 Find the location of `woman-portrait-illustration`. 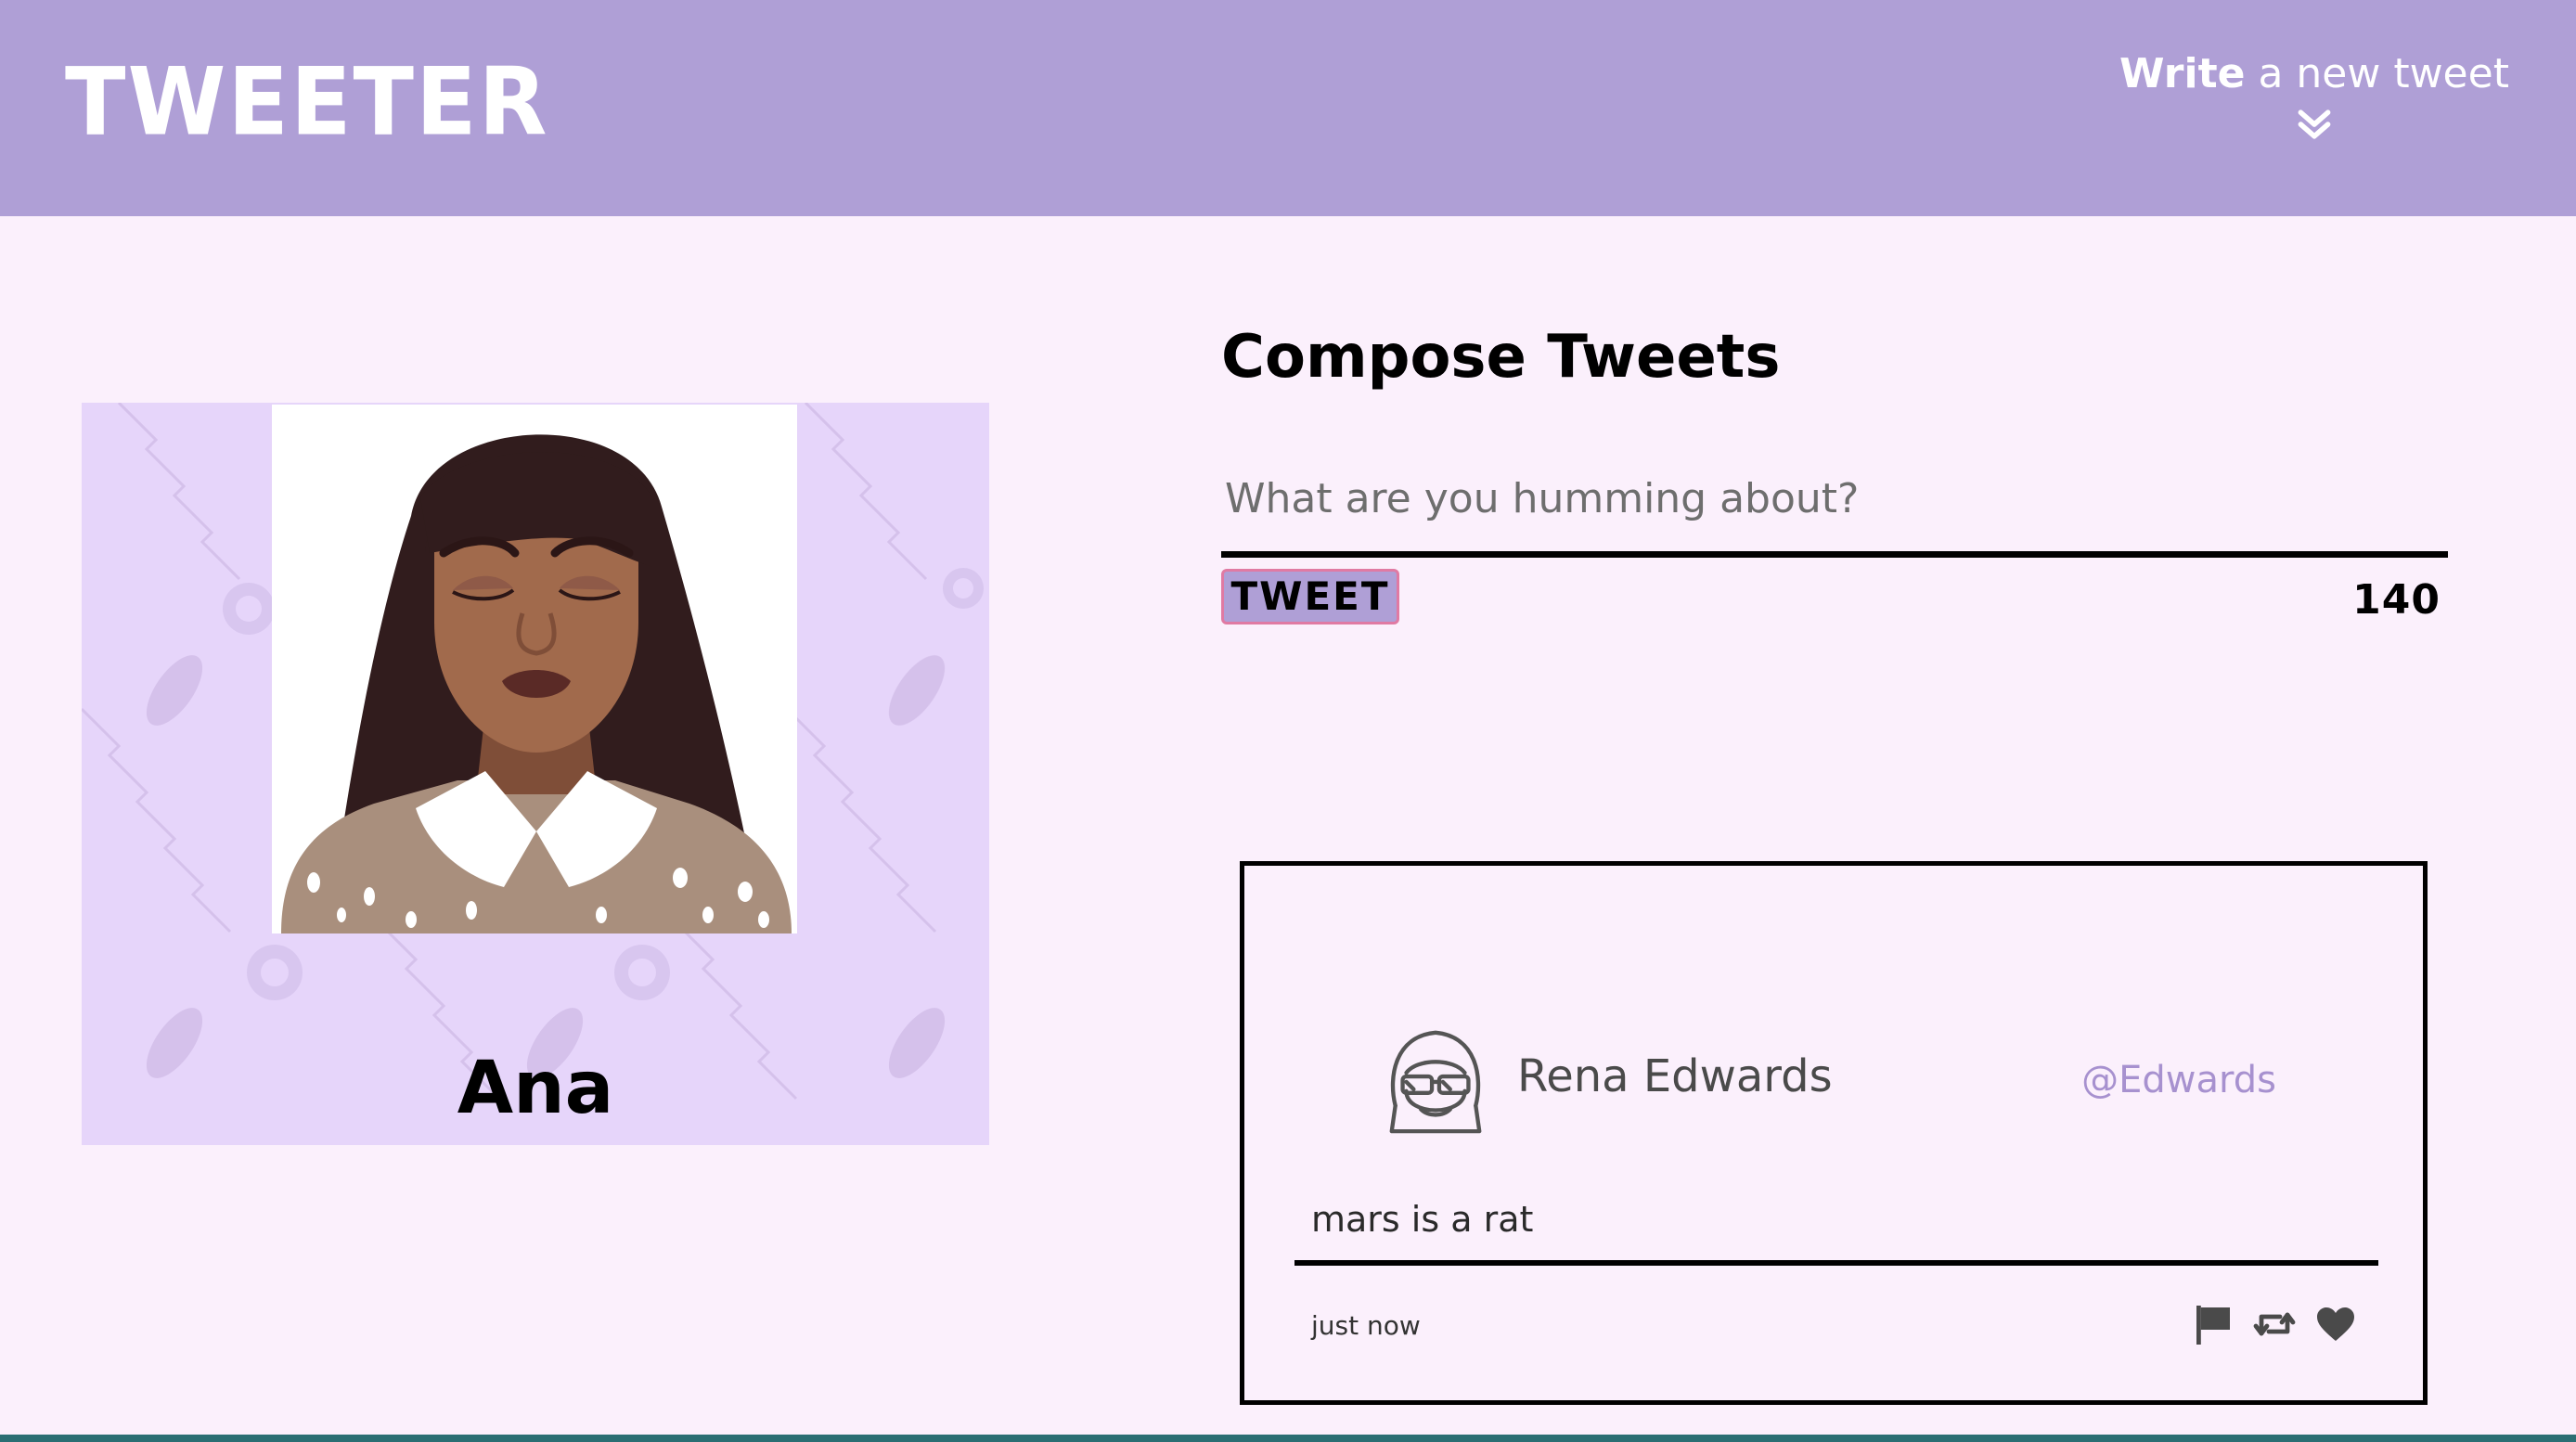

woman-portrait-illustration is located at coordinates (534, 669).